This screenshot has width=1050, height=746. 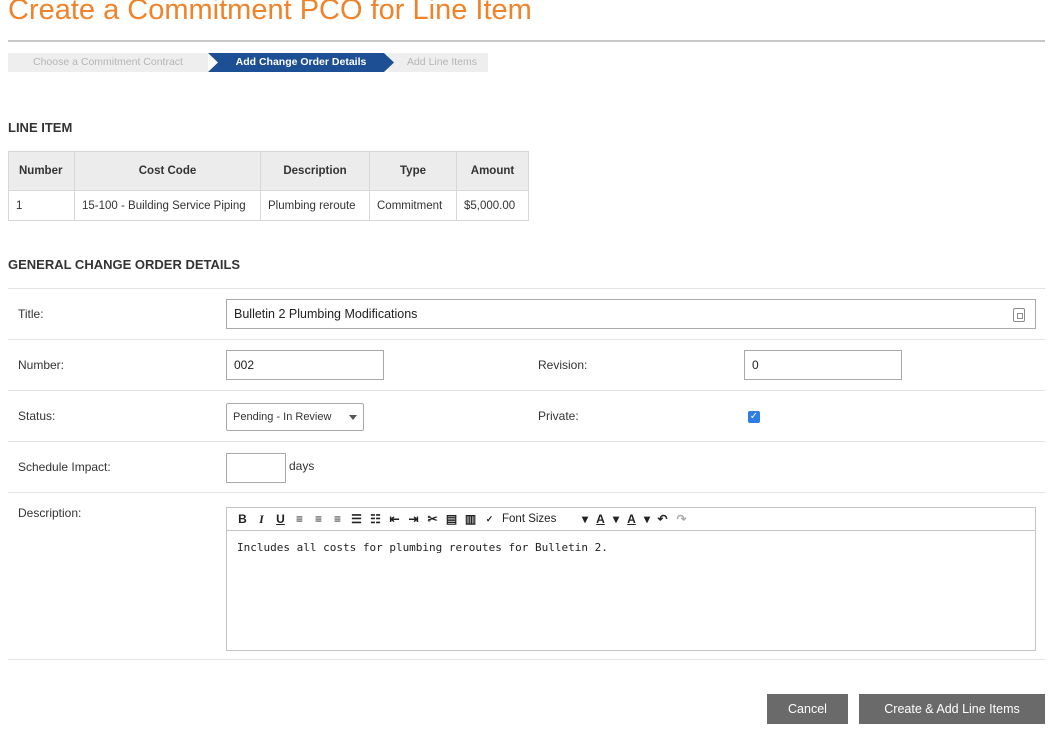 What do you see at coordinates (41, 205) in the screenshot?
I see `cell-number: 1` at bounding box center [41, 205].